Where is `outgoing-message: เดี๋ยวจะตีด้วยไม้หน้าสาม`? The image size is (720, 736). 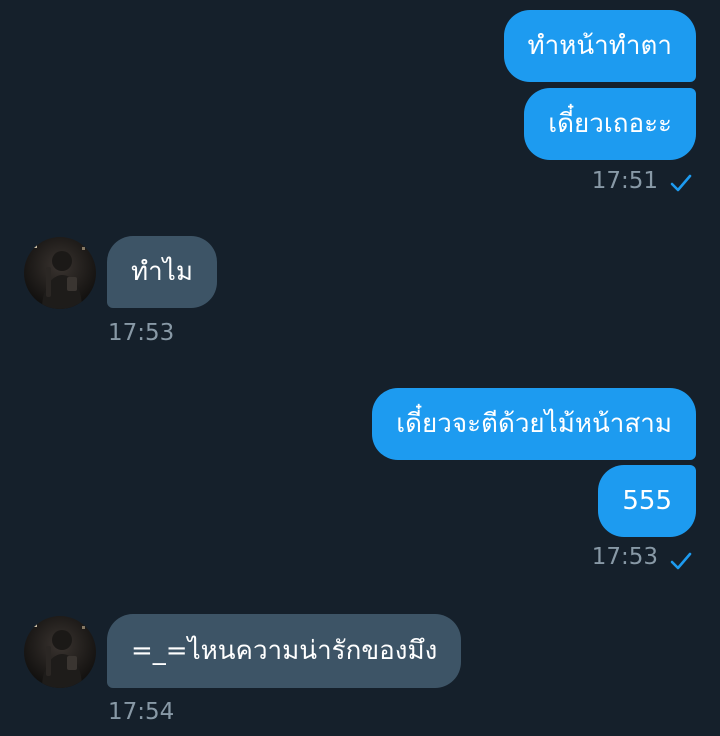
outgoing-message: เดี๋ยวจะตีด้วยไม้หน้าสาม is located at coordinates (534, 424).